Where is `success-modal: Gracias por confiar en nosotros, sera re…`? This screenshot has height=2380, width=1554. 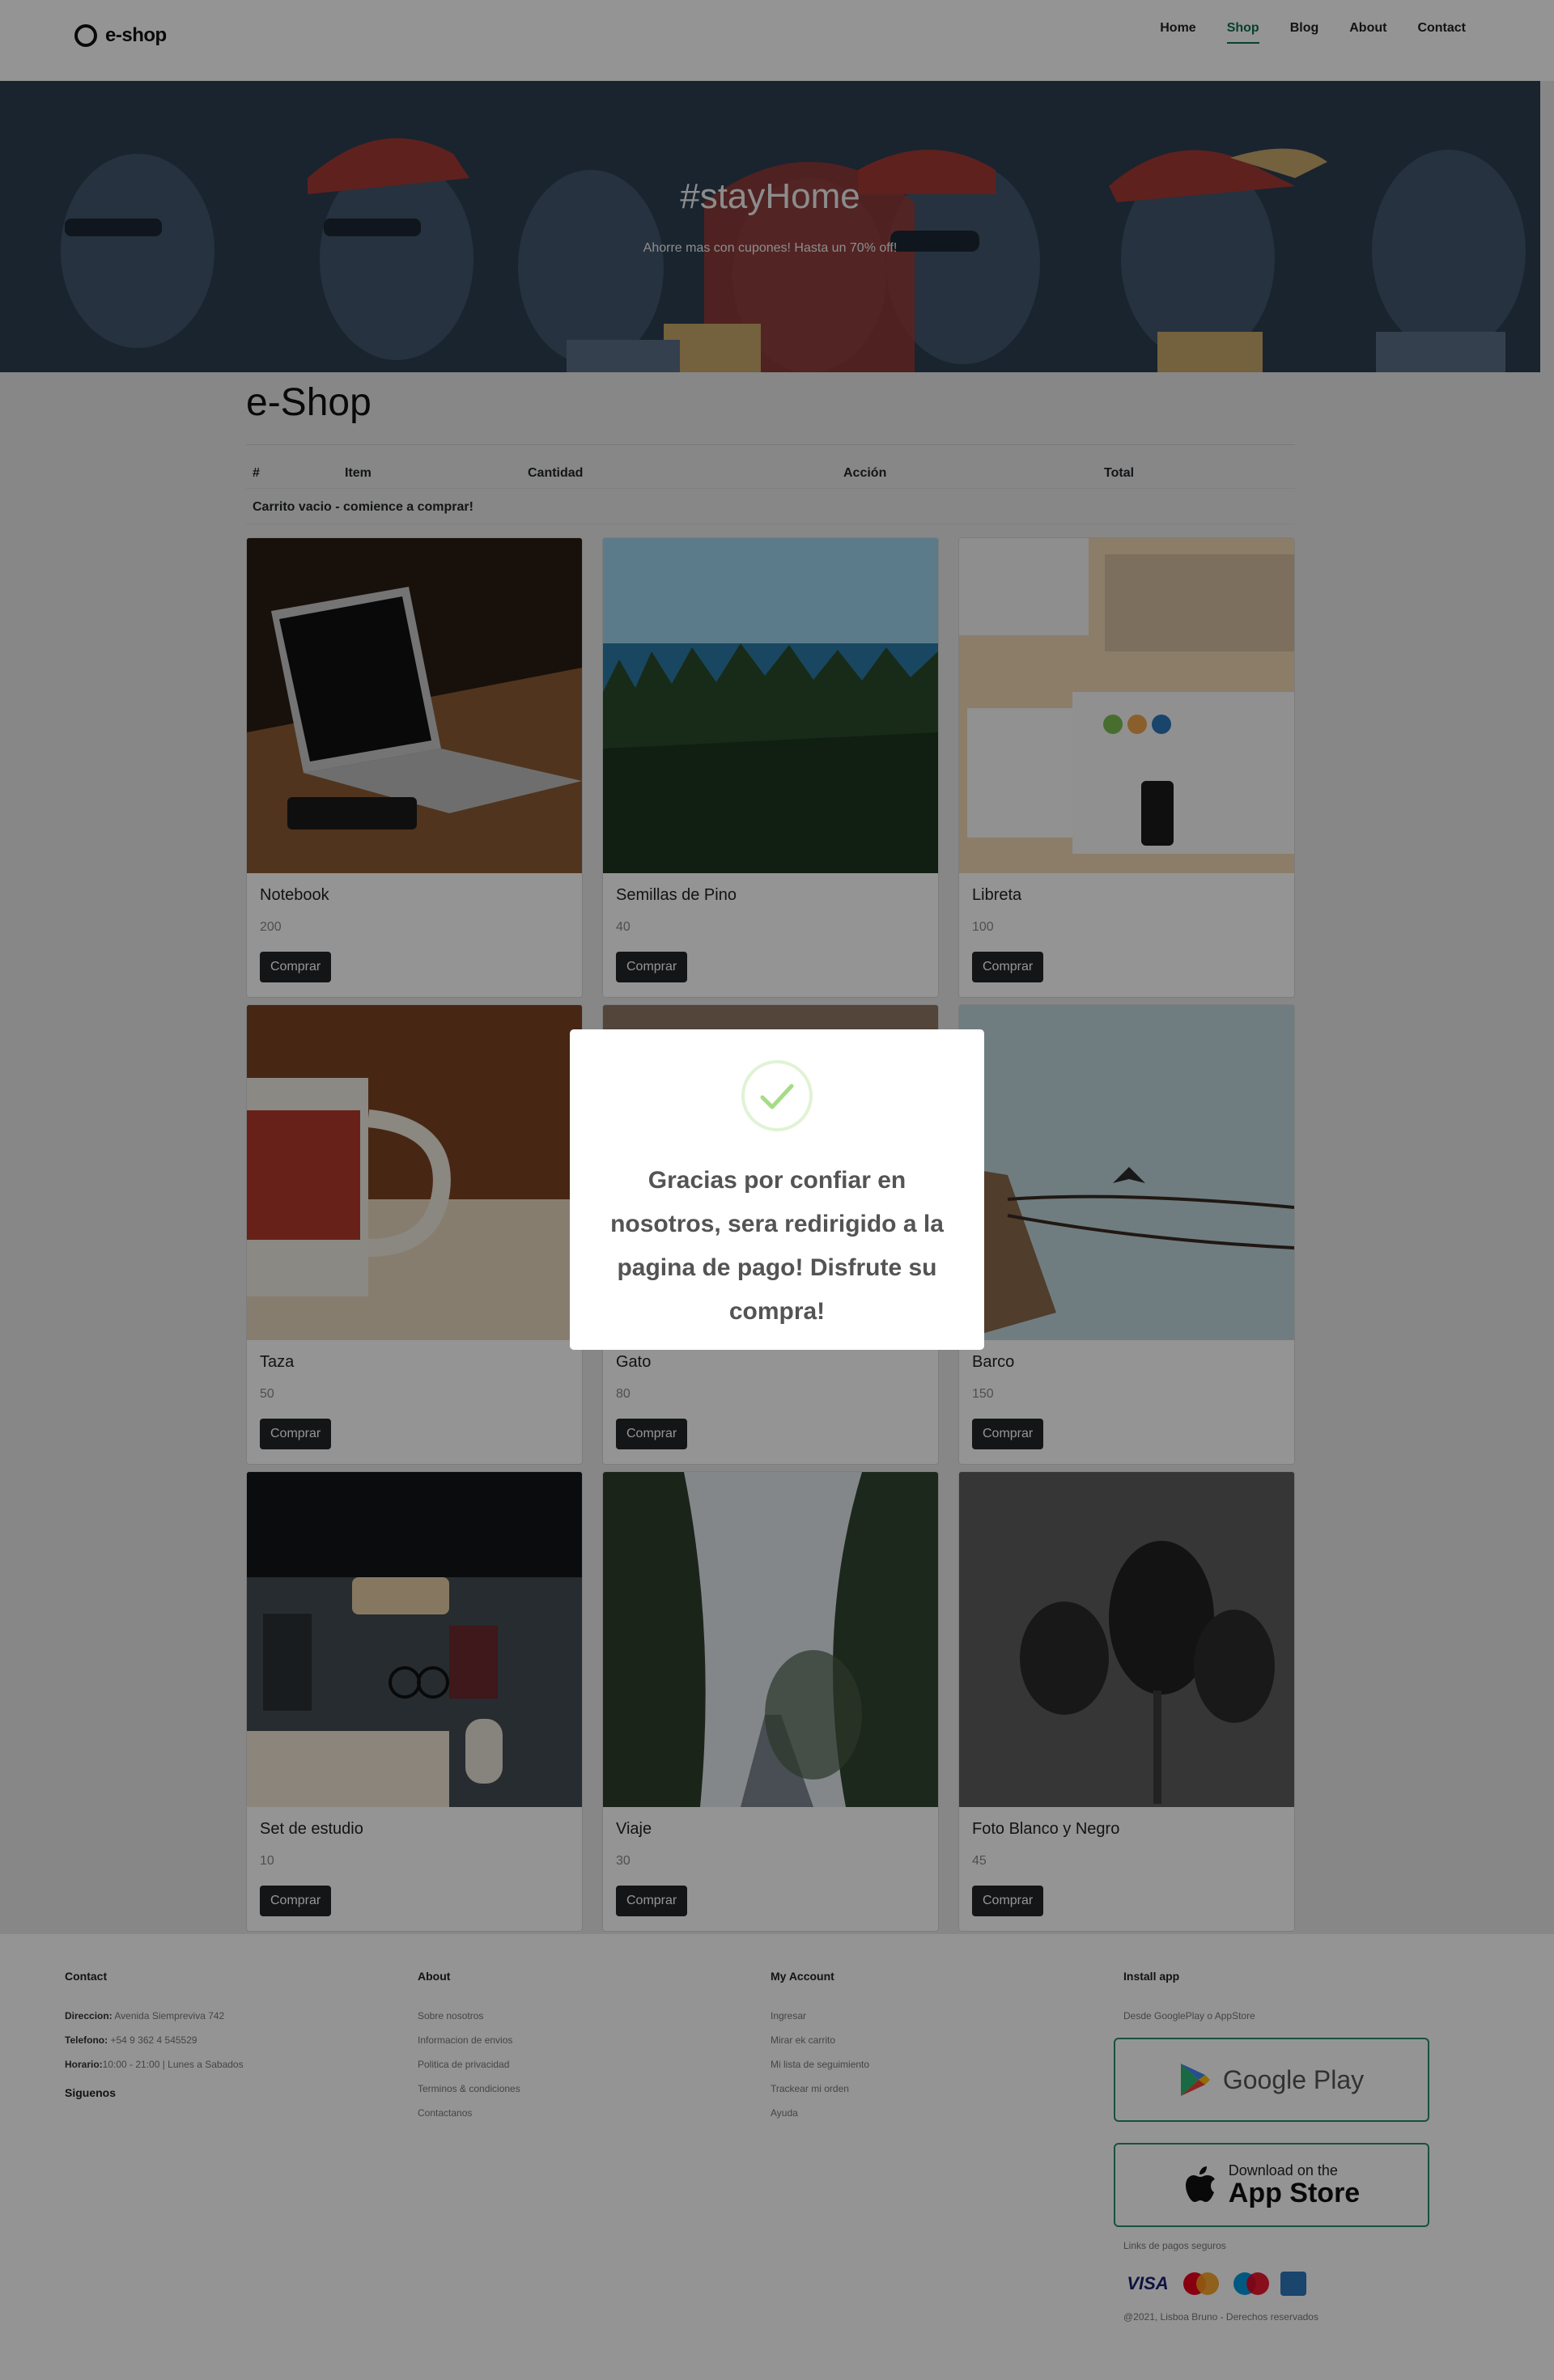 success-modal: Gracias por confiar en nosotros, sera re… is located at coordinates (777, 1190).